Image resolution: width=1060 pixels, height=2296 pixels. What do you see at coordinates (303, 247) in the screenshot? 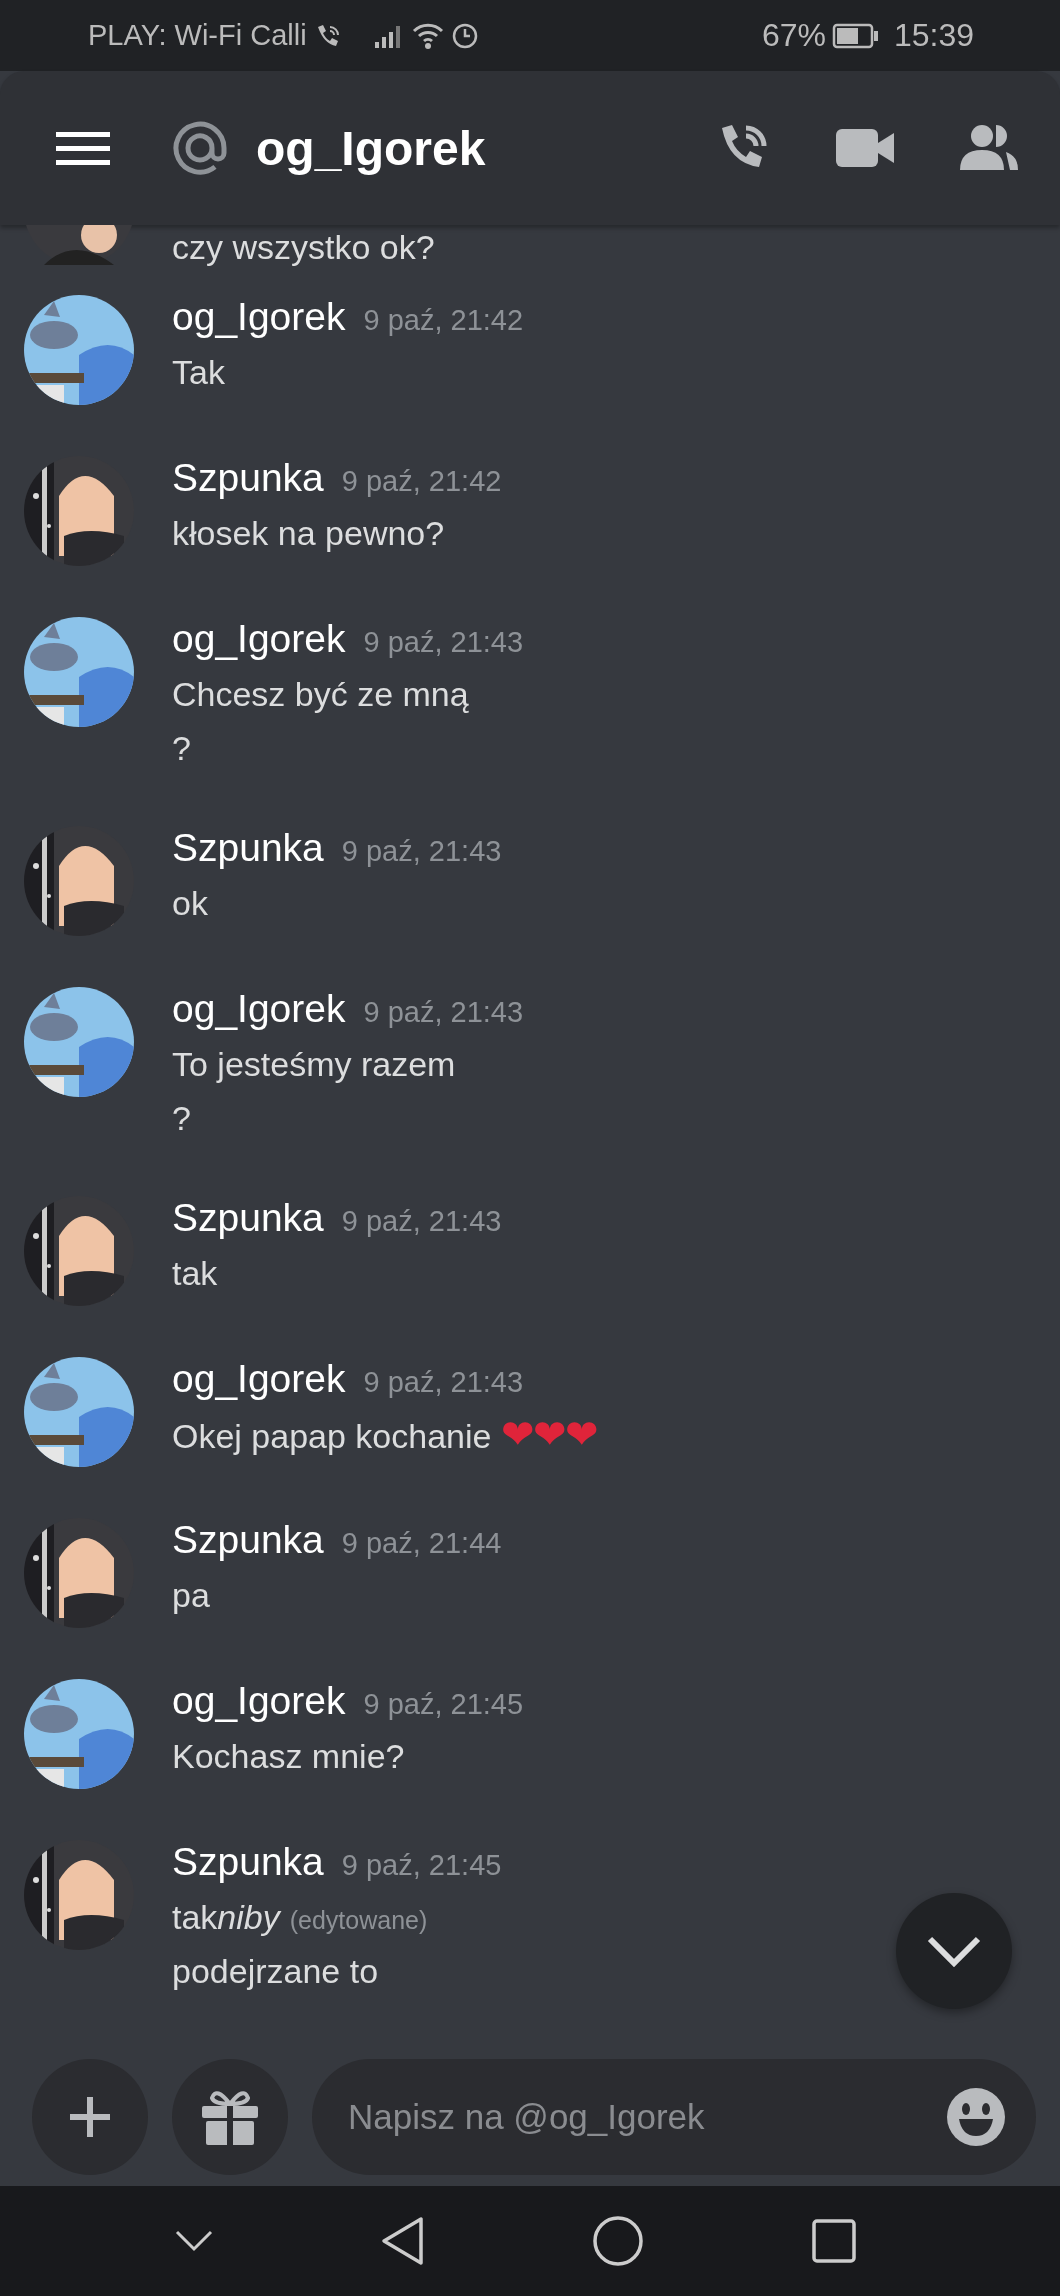
I see `message-text: czy wszystko ok?` at bounding box center [303, 247].